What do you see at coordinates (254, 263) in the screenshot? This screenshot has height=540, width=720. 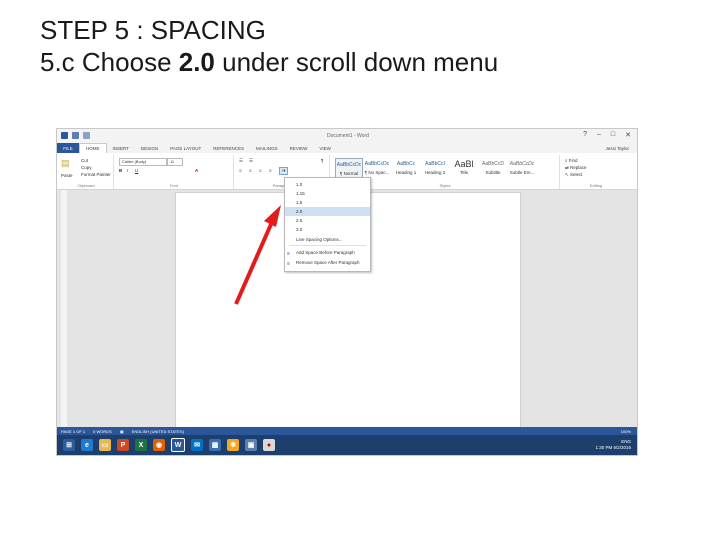 I see `arrow-shaft` at bounding box center [254, 263].